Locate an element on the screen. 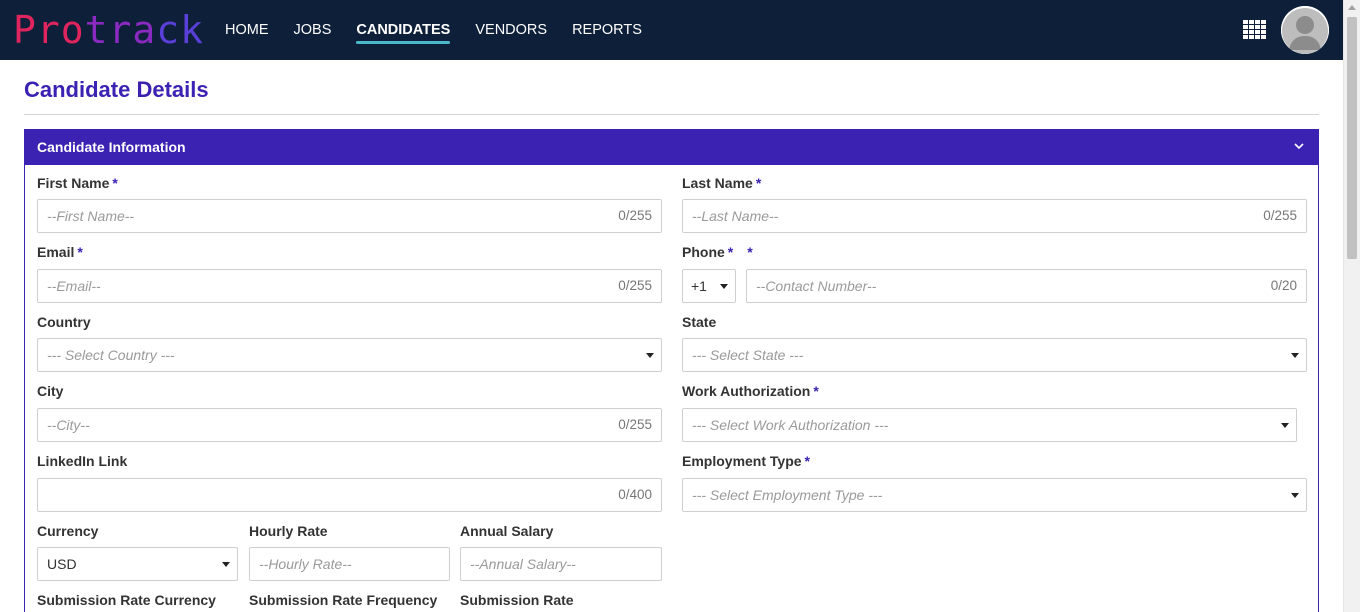 The height and width of the screenshot is (612, 1360). linkedin-label: LinkedIn Link is located at coordinates (82, 461).